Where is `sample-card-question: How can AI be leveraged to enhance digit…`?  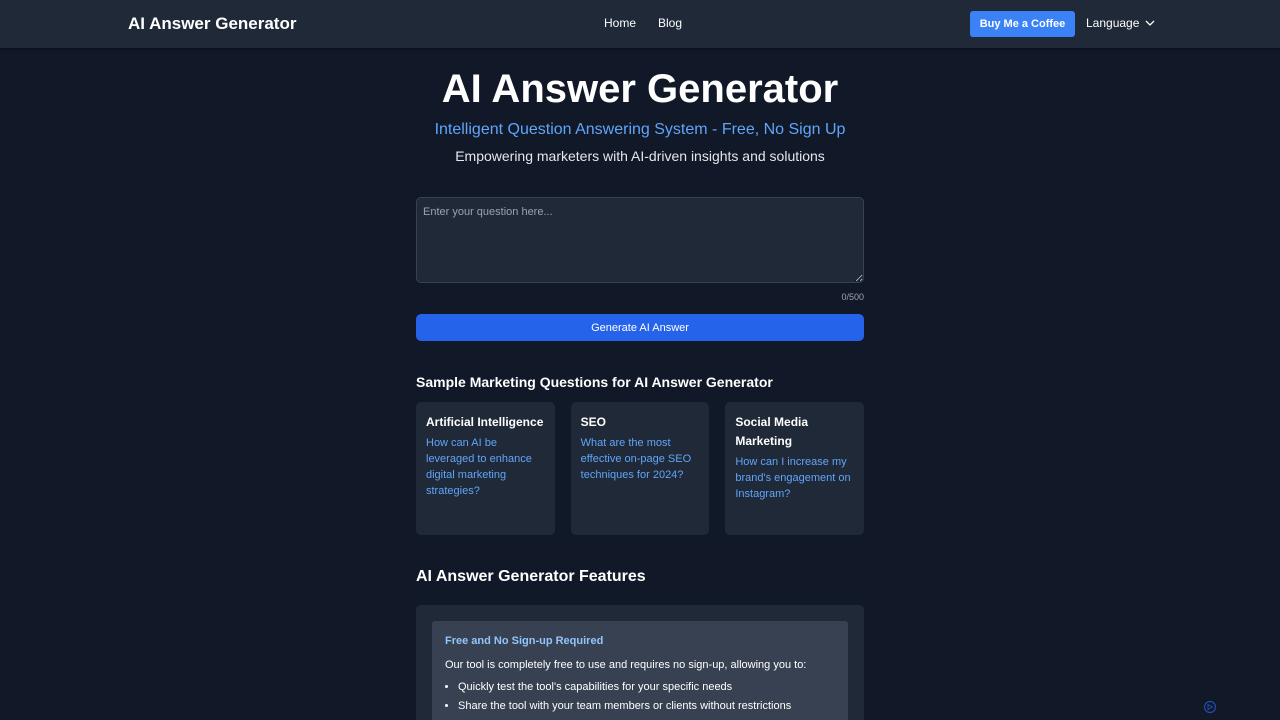 sample-card-question: How can AI be leveraged to enhance digit… is located at coordinates (485, 467).